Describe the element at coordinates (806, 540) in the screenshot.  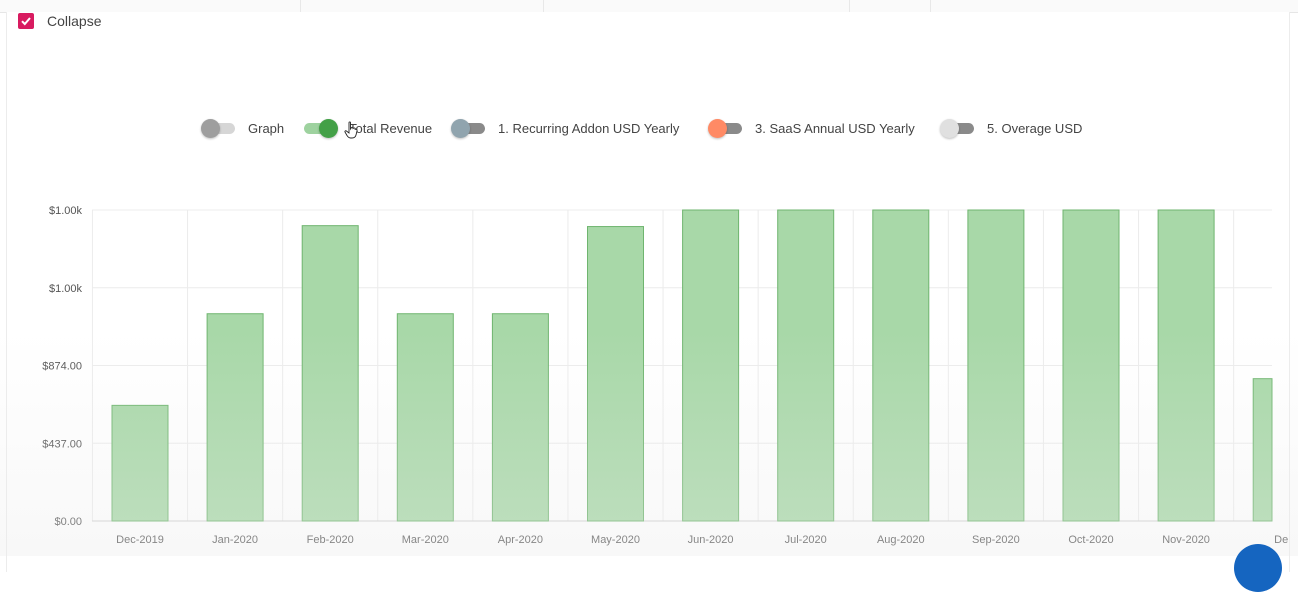
I see `x-tick-label: Jul-2020` at that location.